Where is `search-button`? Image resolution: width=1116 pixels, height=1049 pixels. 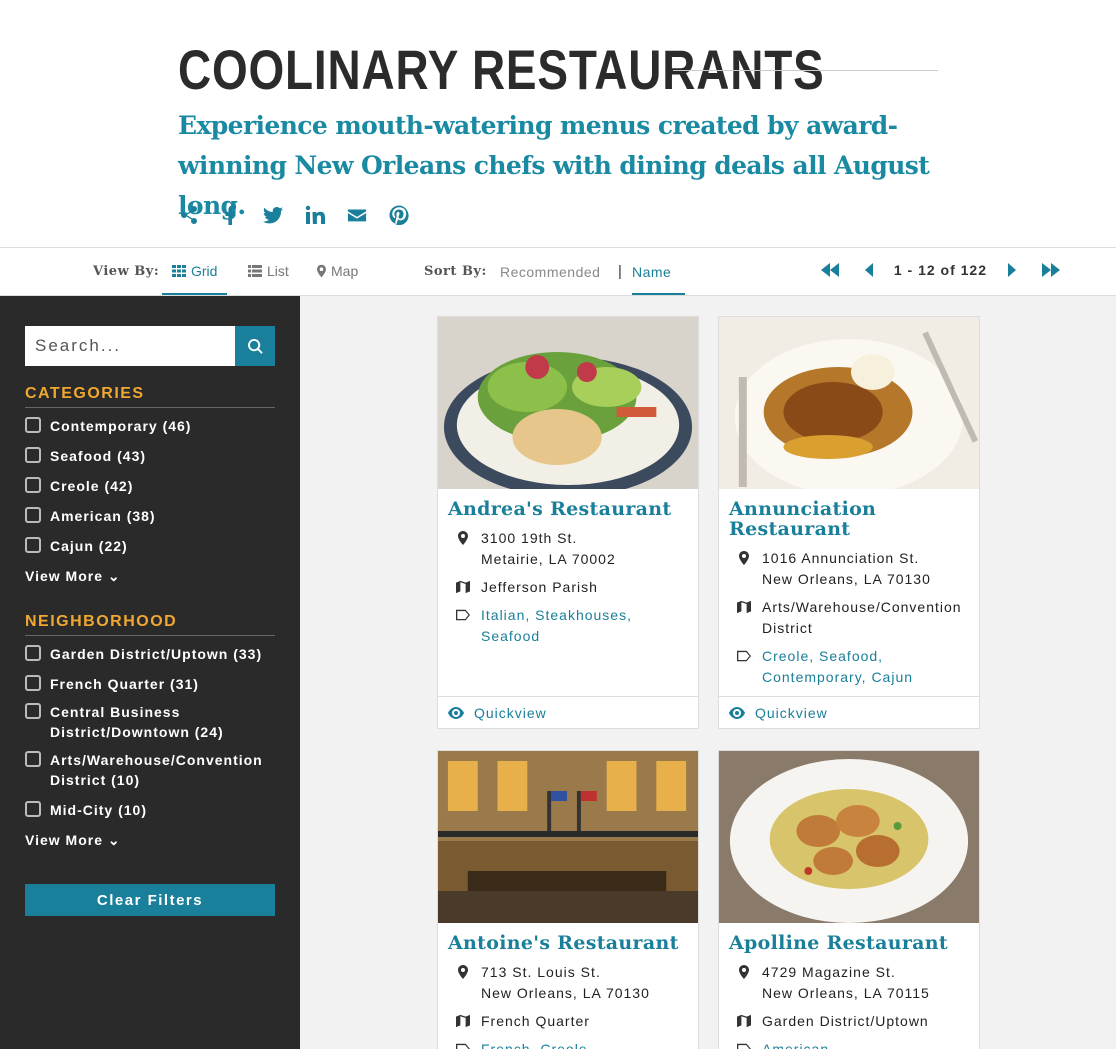 search-button is located at coordinates (255, 346).